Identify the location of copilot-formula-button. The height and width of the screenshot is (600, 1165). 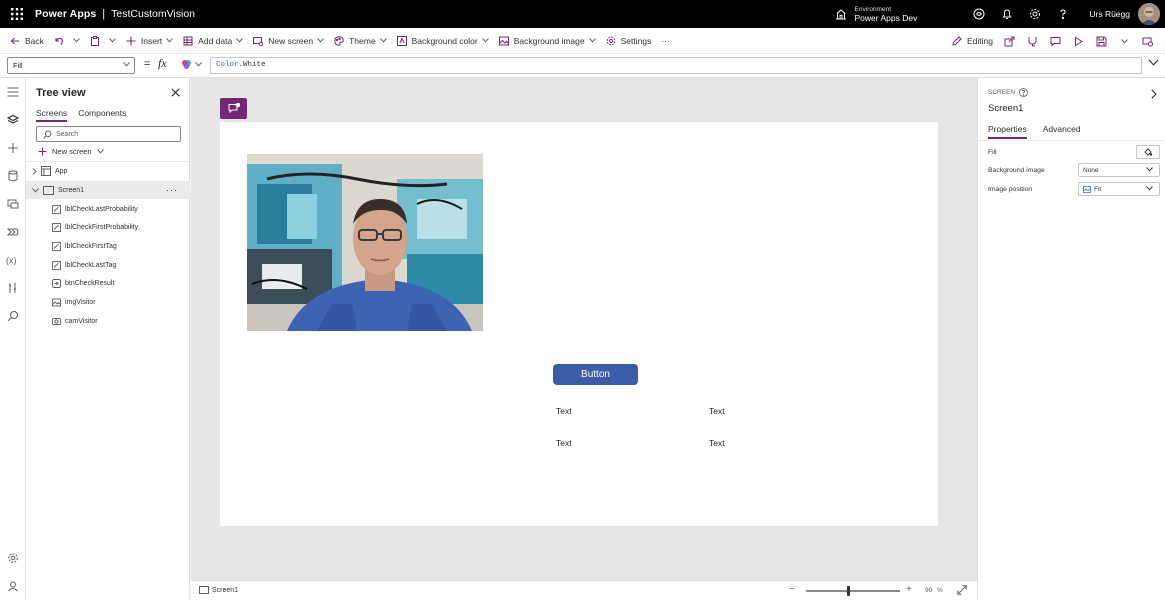
(191, 64).